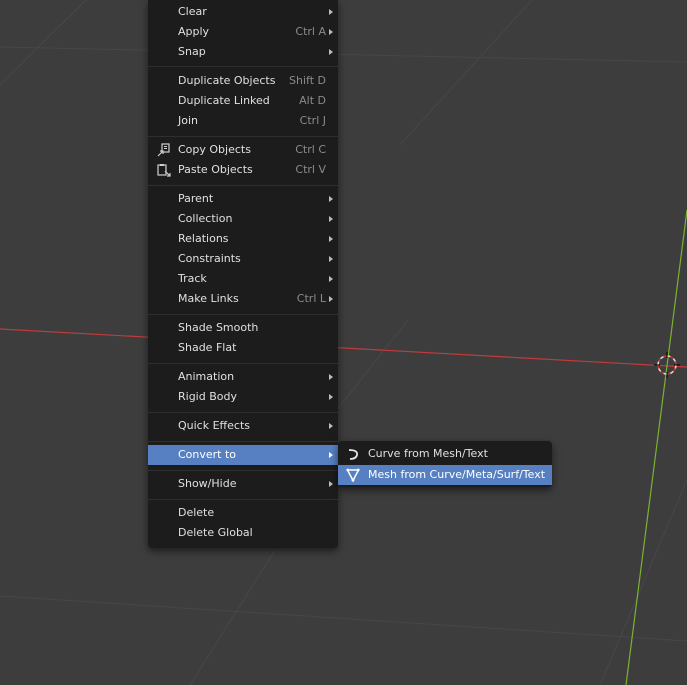  I want to click on menu-item-label: Apply, so click(194, 31).